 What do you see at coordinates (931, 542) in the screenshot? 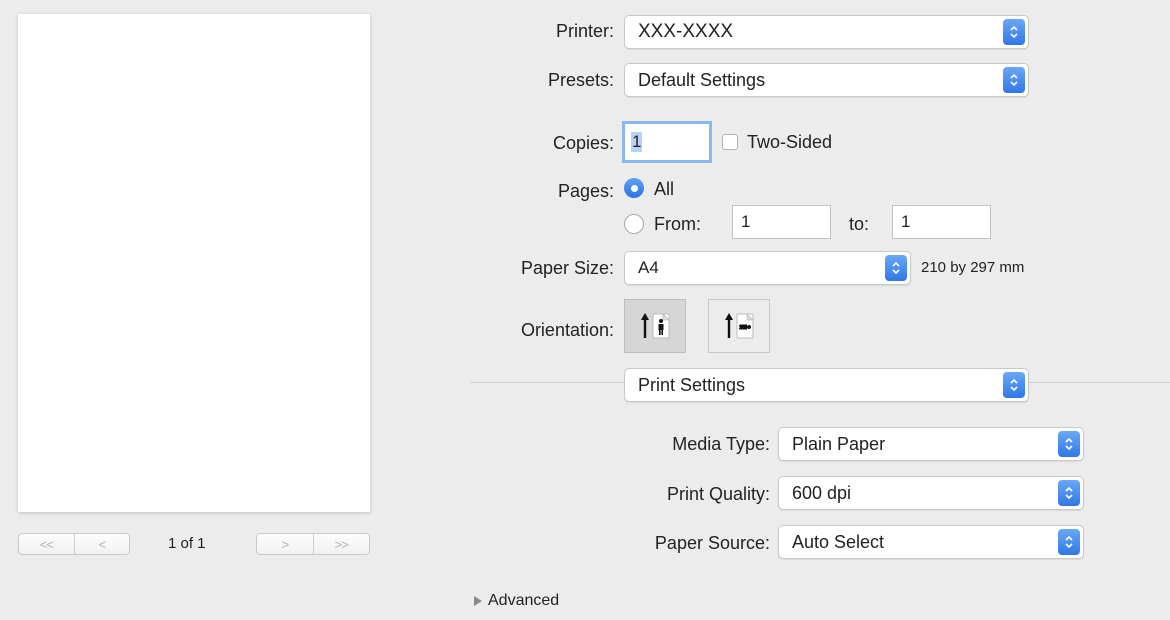
I see `paper-source-select: Auto Select` at bounding box center [931, 542].